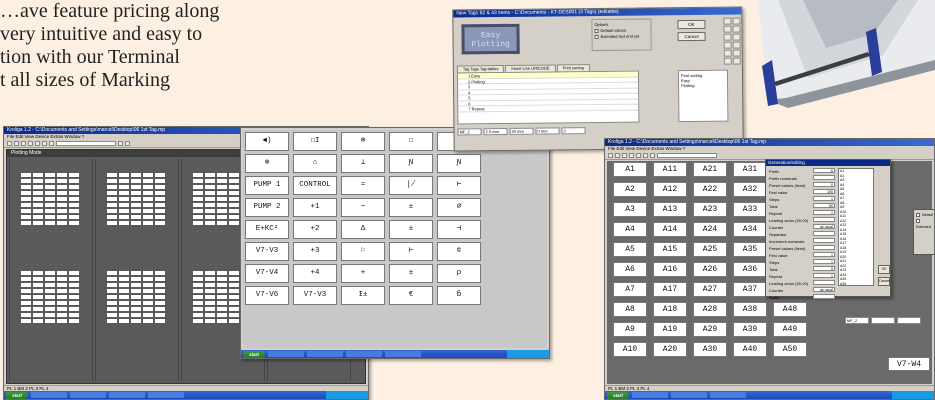  What do you see at coordinates (363, 163) in the screenshot?
I see `keypad-key: ⊥` at bounding box center [363, 163].